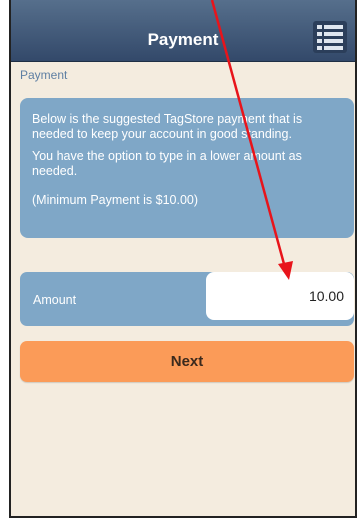  I want to click on amount-label: Amount, so click(55, 300).